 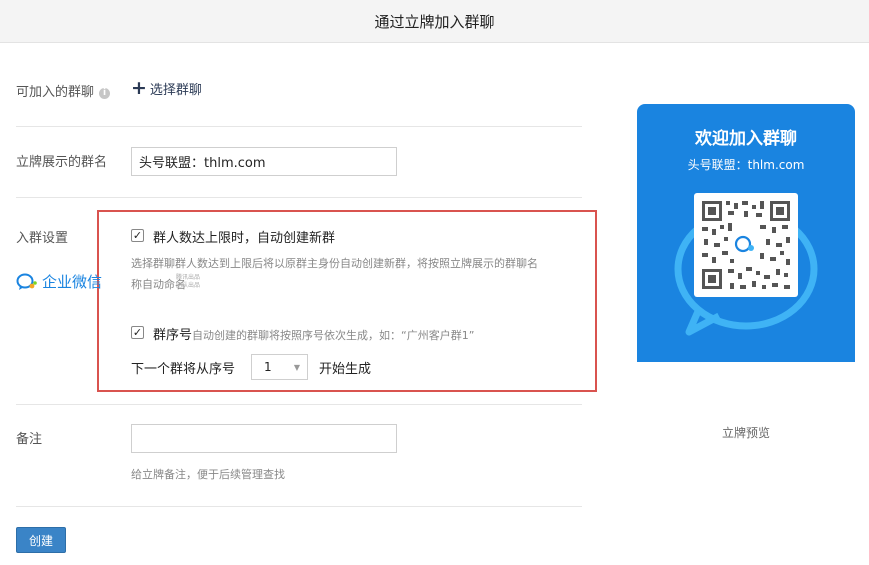 I want to click on next-serial-select: 1 ▼, so click(x=279, y=367).